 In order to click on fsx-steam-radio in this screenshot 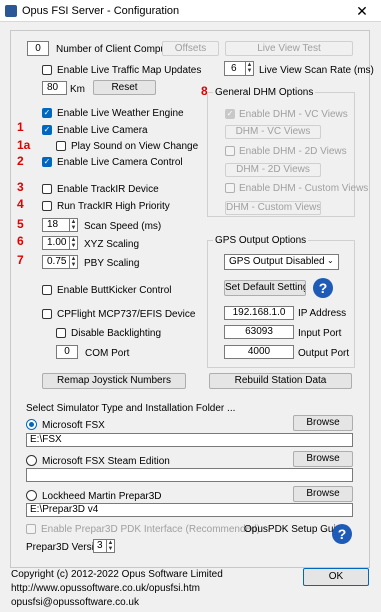, I will do `click(31, 460)`.